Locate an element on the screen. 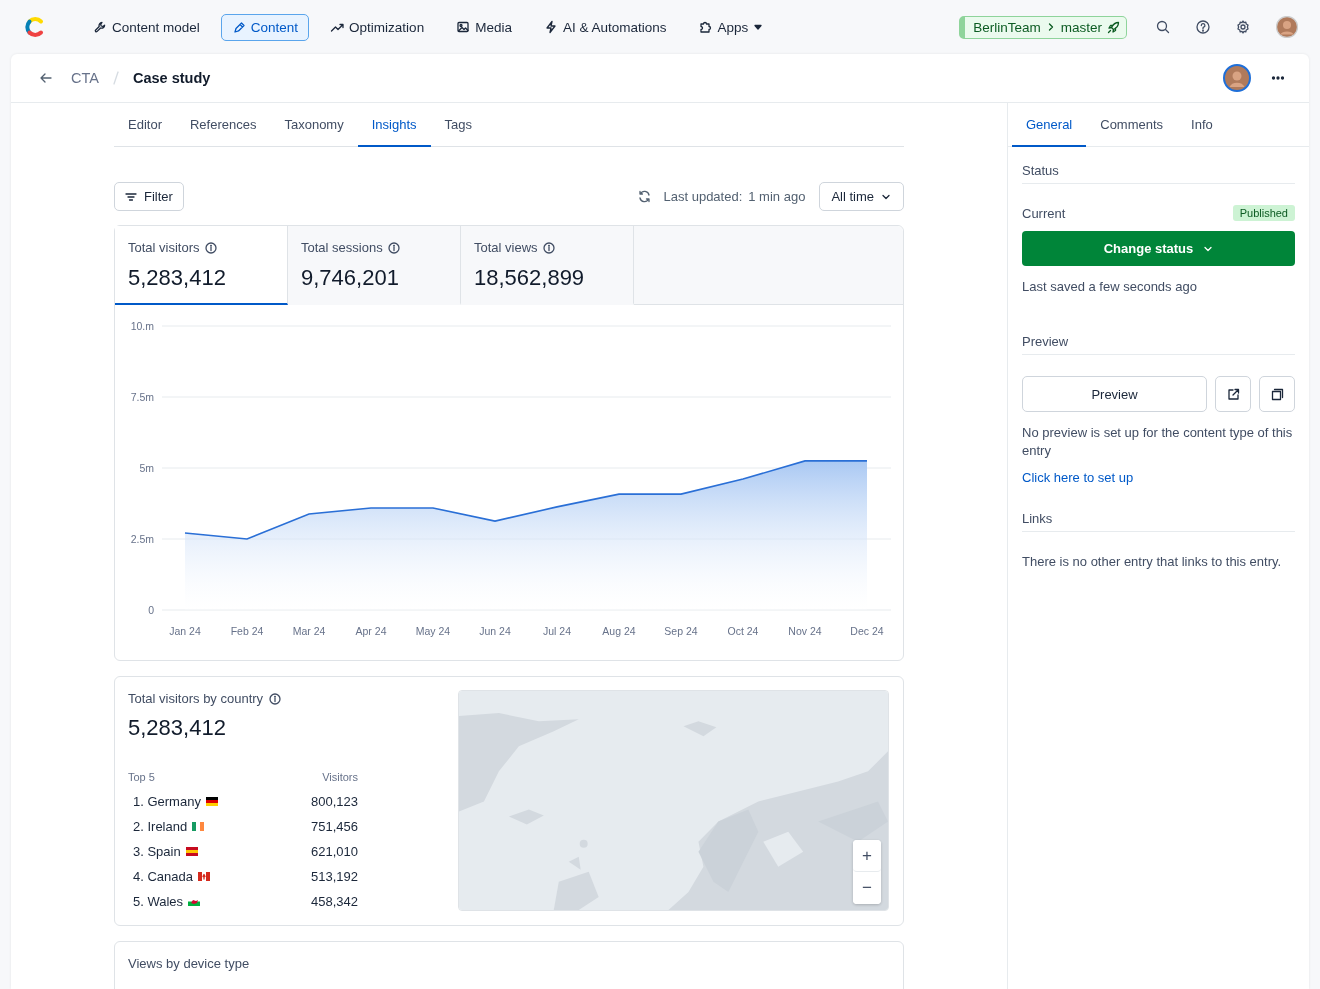 The width and height of the screenshot is (1320, 989). country-name: 4. Canada is located at coordinates (163, 876).